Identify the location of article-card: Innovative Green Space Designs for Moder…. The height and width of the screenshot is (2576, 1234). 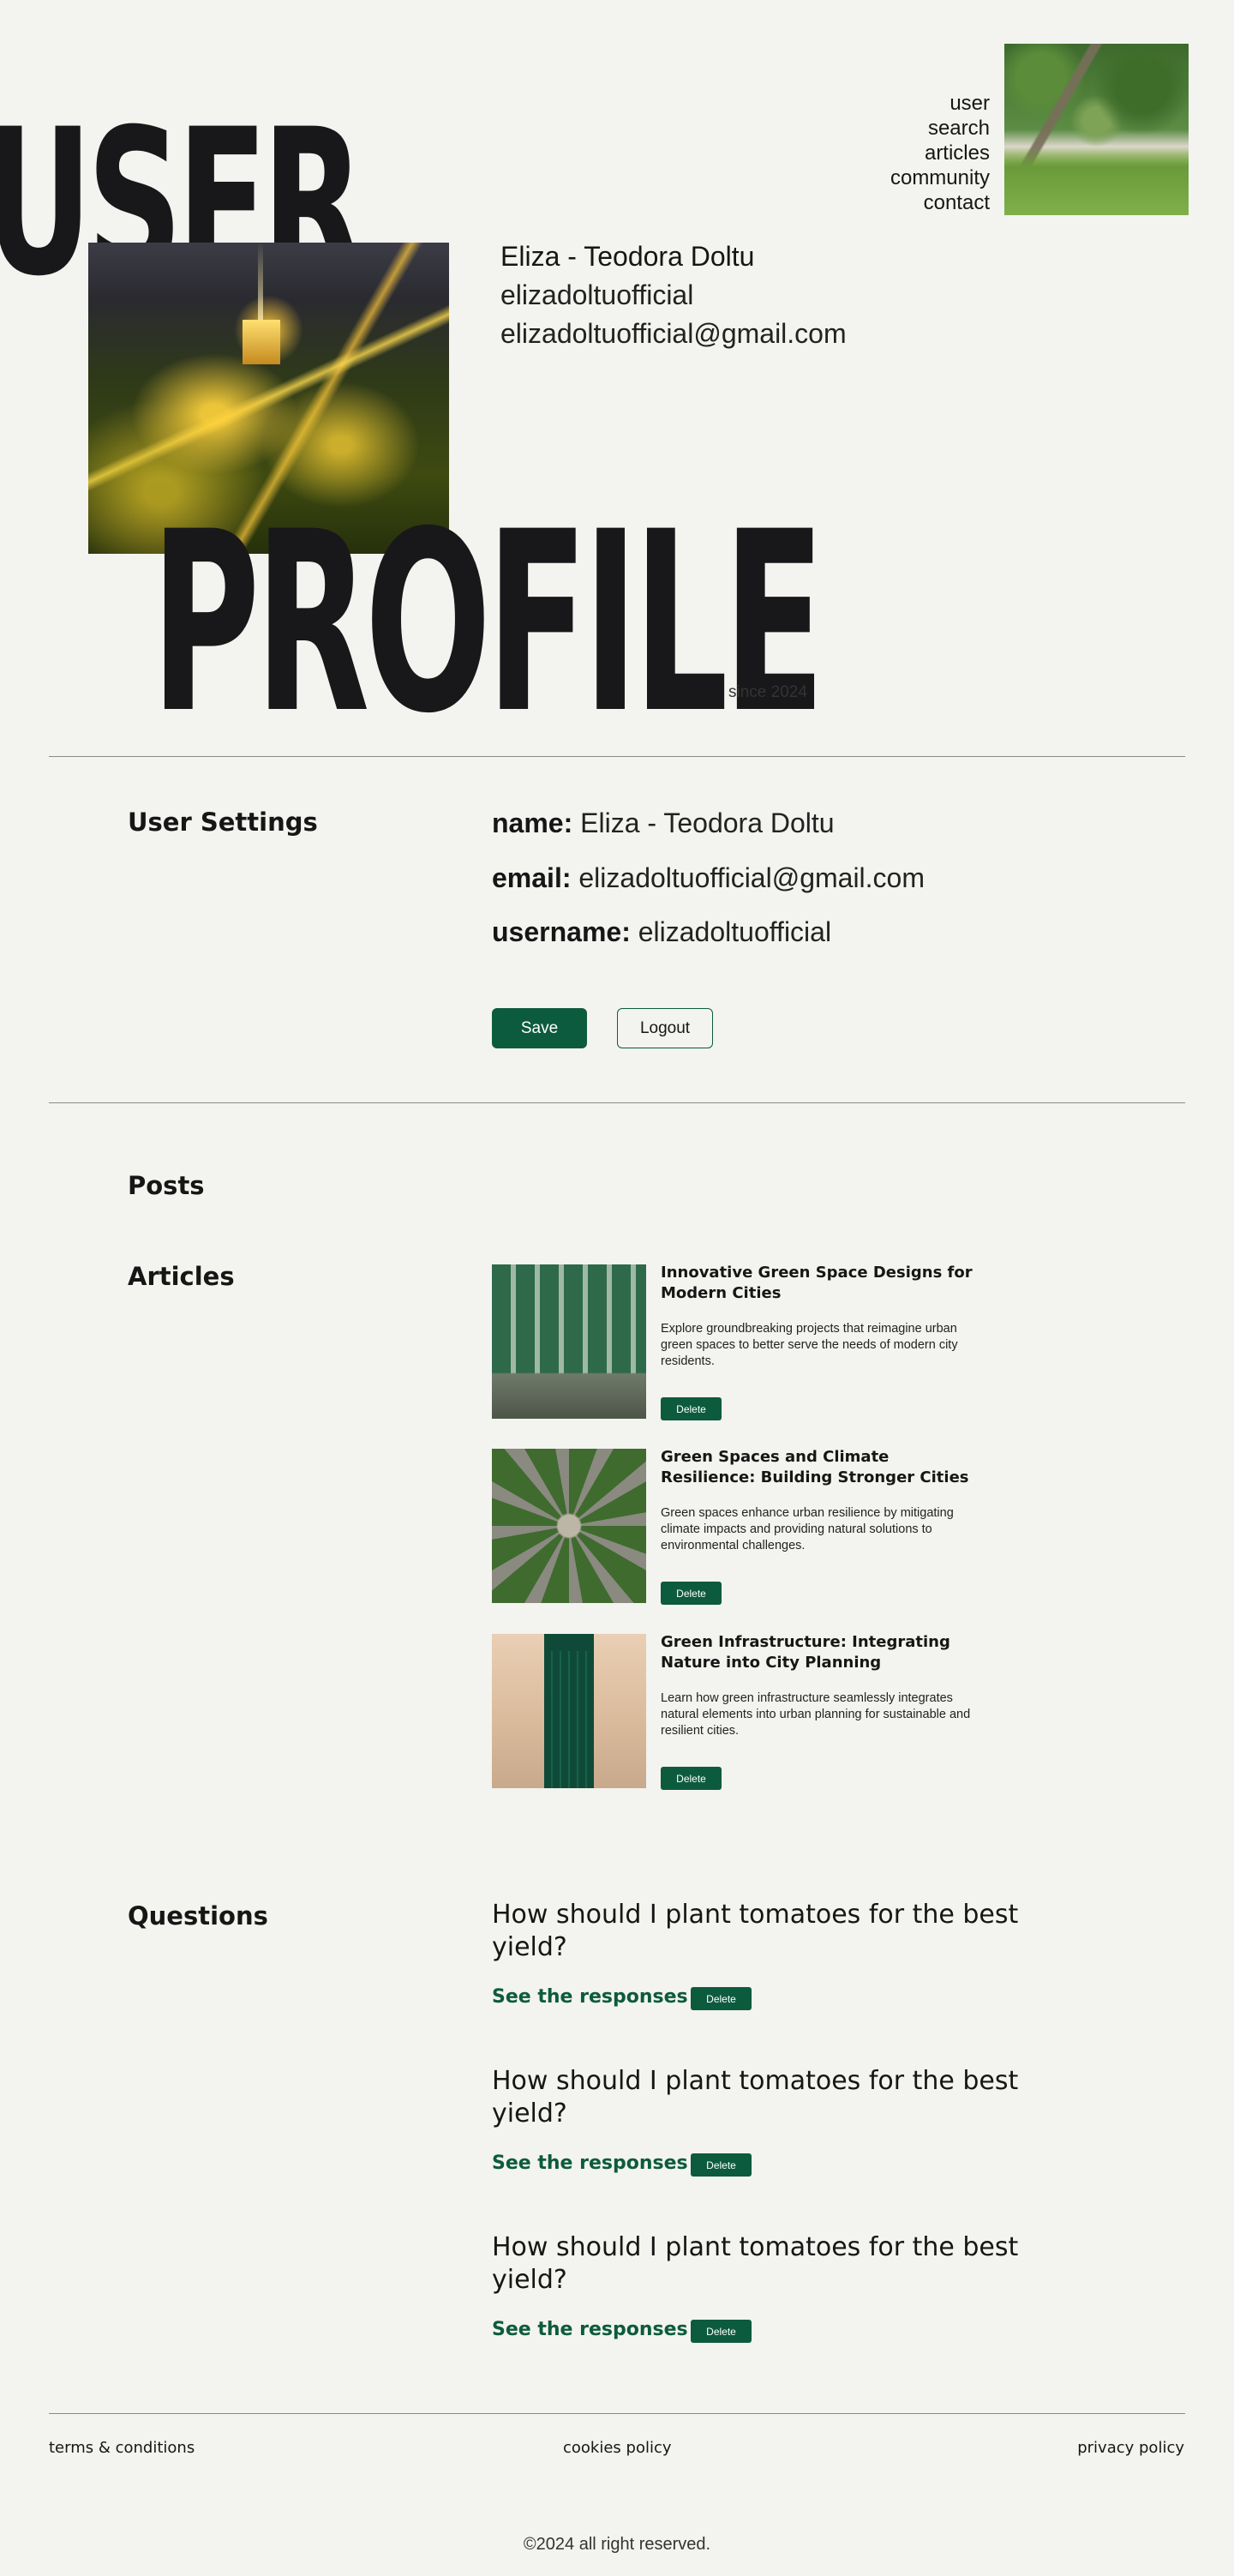
(749, 1342).